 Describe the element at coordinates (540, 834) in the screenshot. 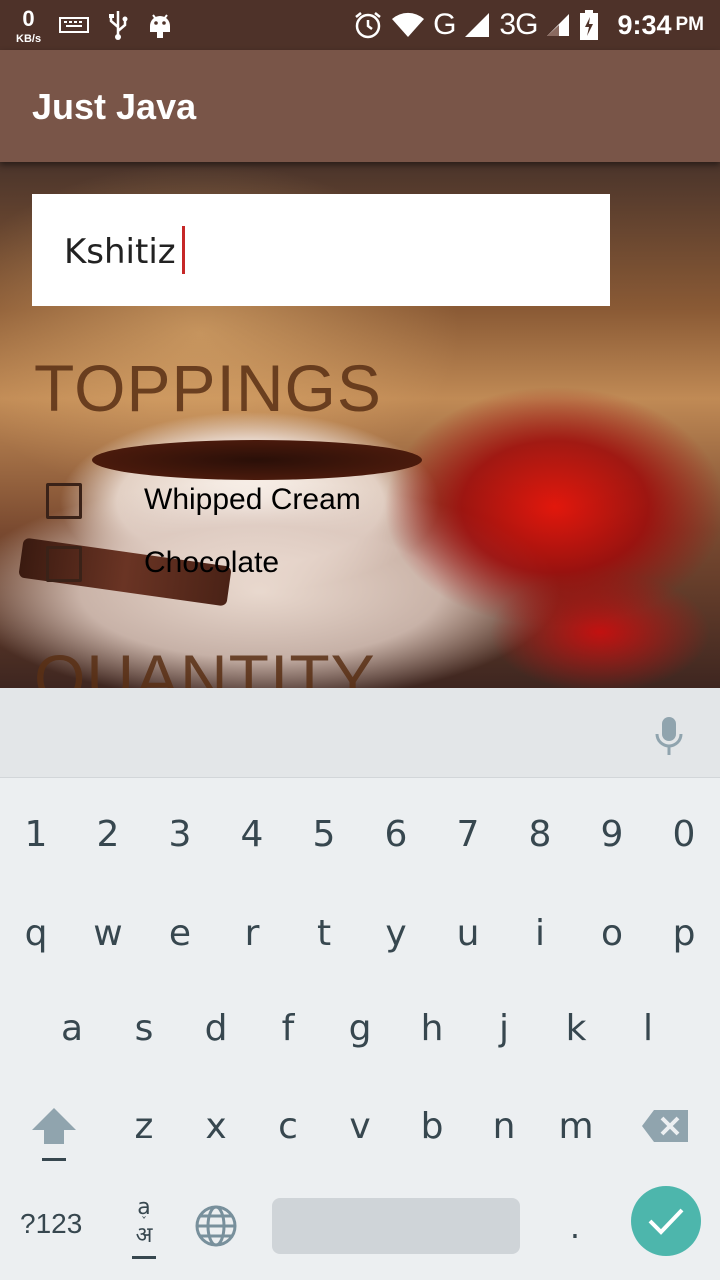

I see `key-8: 8` at that location.